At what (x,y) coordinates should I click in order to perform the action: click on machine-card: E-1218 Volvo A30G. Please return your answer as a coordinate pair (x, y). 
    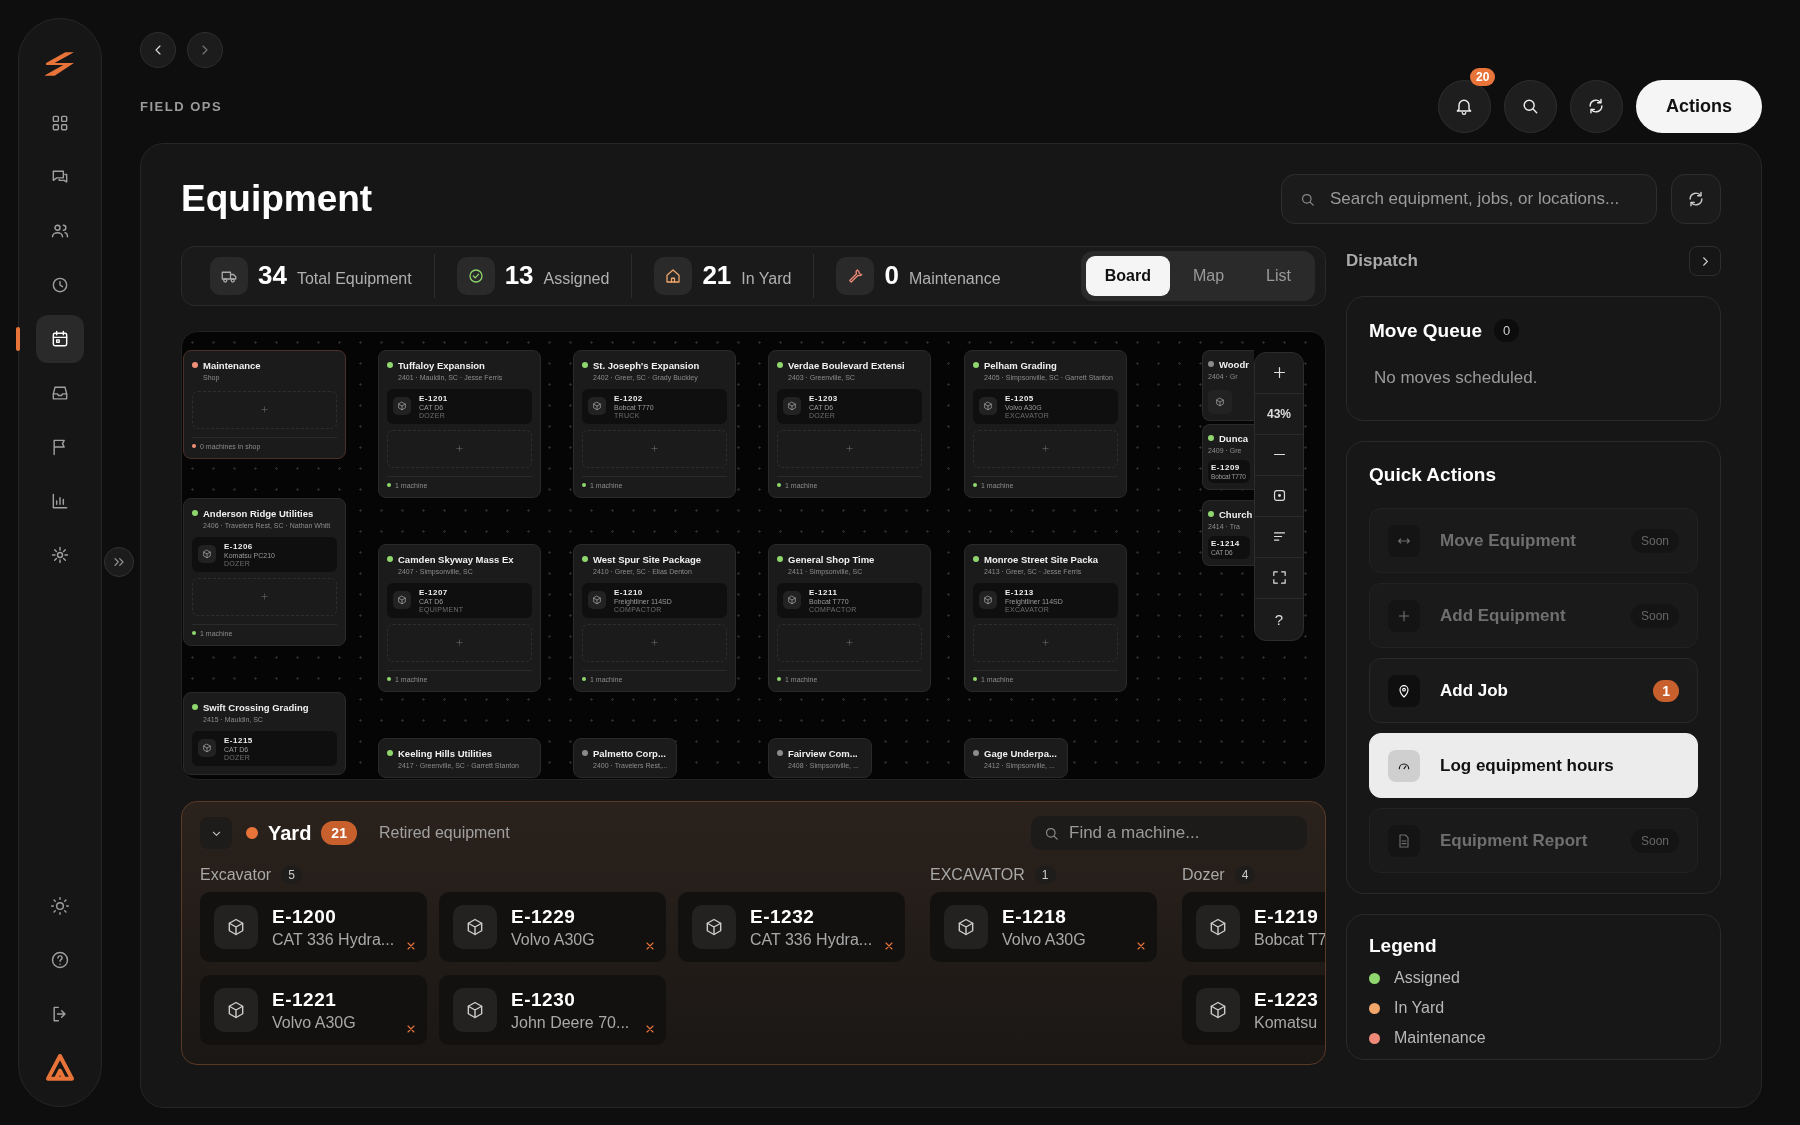
    Looking at the image, I should click on (1043, 927).